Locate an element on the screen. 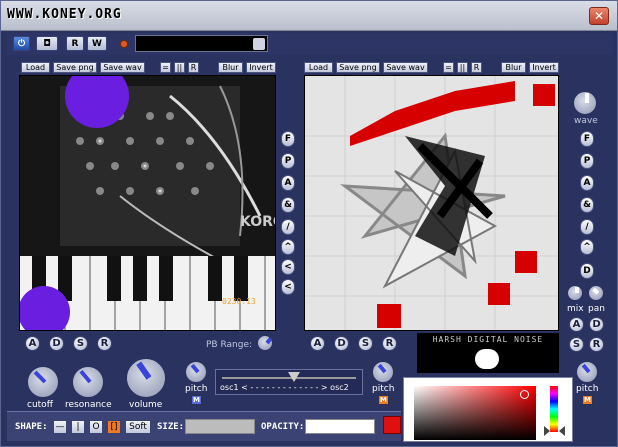 This screenshot has width=618, height=447. right-side-sustain-button: S is located at coordinates (576, 344).